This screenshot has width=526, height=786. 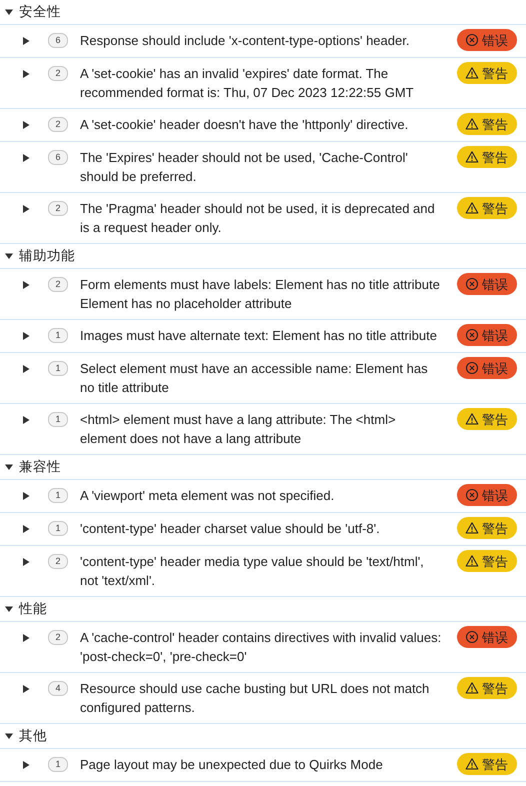 What do you see at coordinates (238, 429) in the screenshot?
I see `issue-text: <html> element must have a lang attribute: The <html> element does not have a lang attribute` at bounding box center [238, 429].